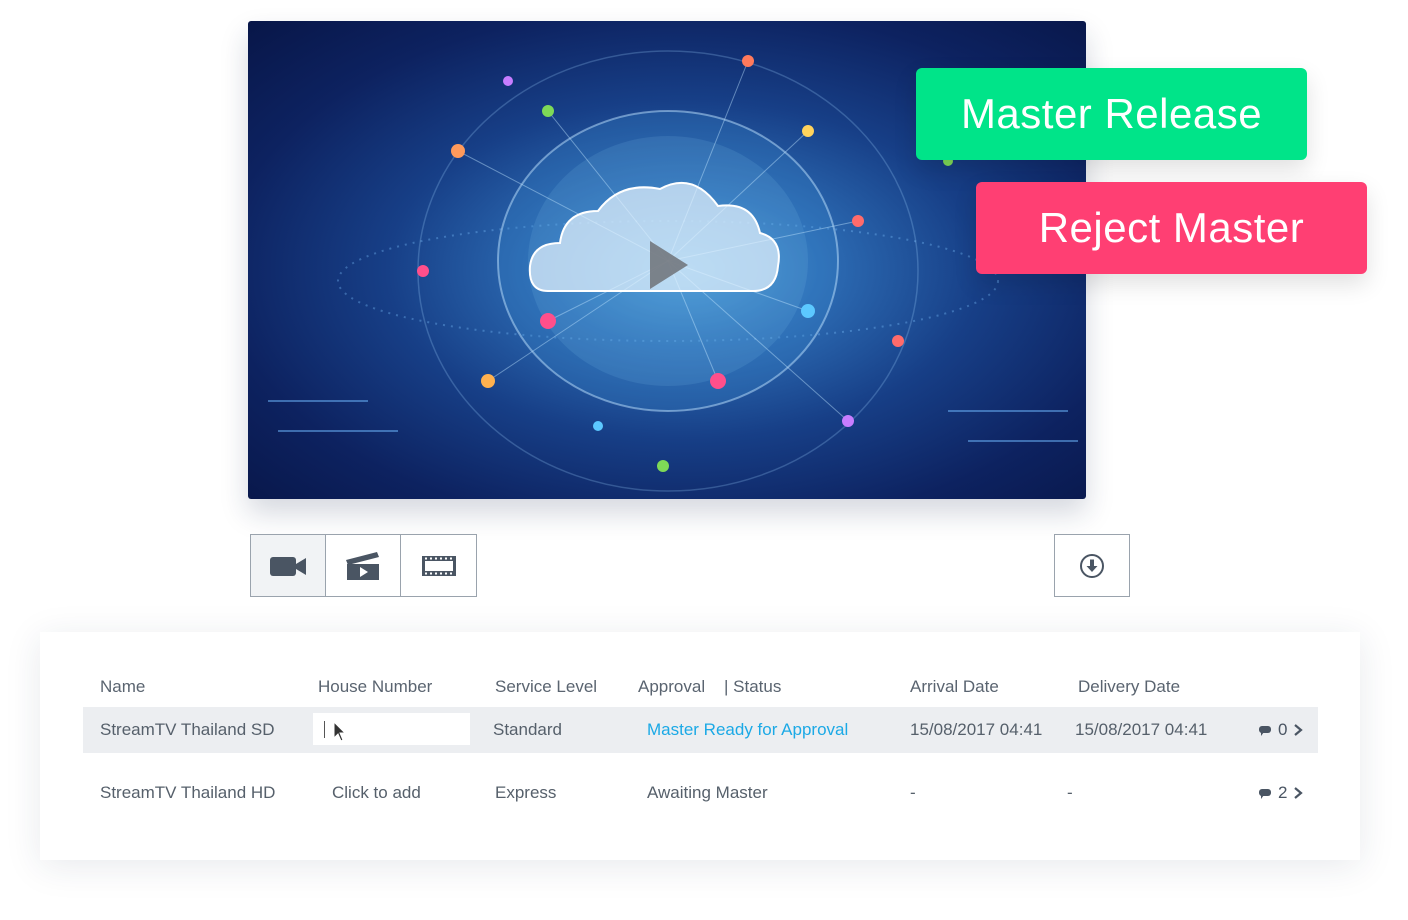  I want to click on row-name: StreamTV Thailand SD, so click(187, 729).